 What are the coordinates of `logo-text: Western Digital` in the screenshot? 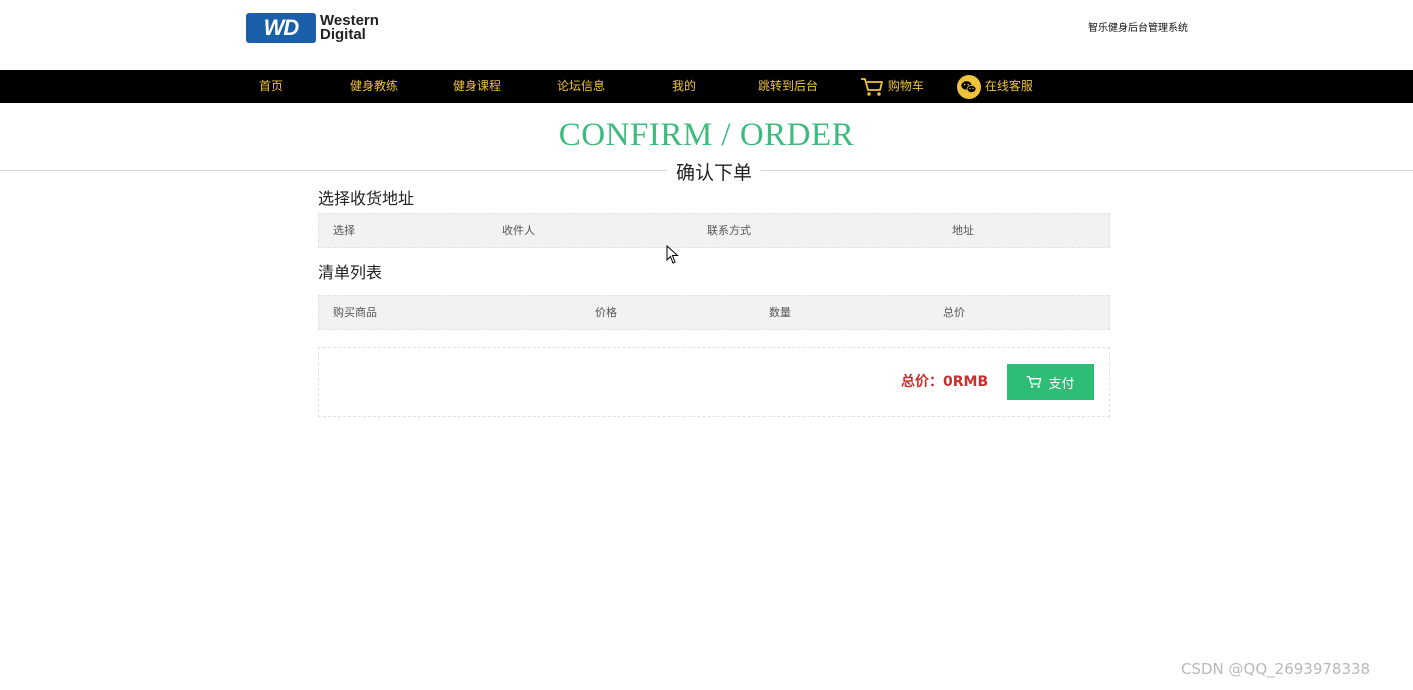 It's located at (349, 28).